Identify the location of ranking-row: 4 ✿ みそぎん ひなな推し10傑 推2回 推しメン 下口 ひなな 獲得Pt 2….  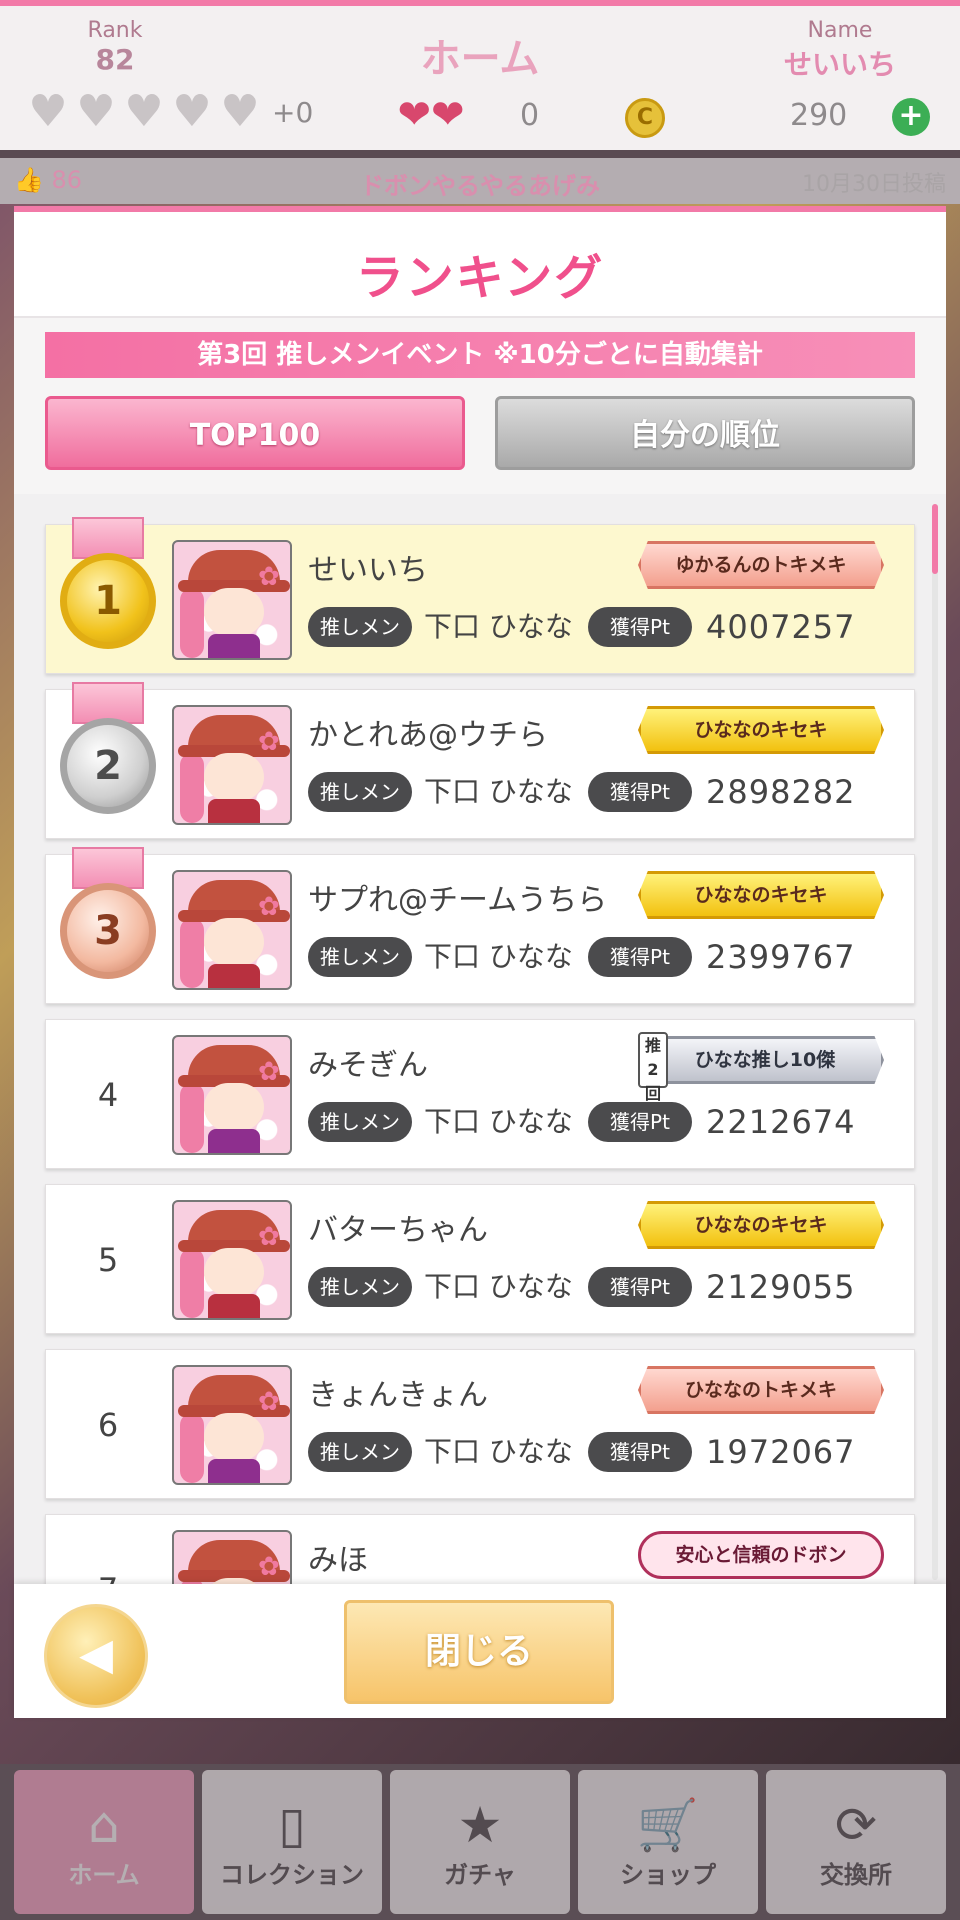
(480, 1094).